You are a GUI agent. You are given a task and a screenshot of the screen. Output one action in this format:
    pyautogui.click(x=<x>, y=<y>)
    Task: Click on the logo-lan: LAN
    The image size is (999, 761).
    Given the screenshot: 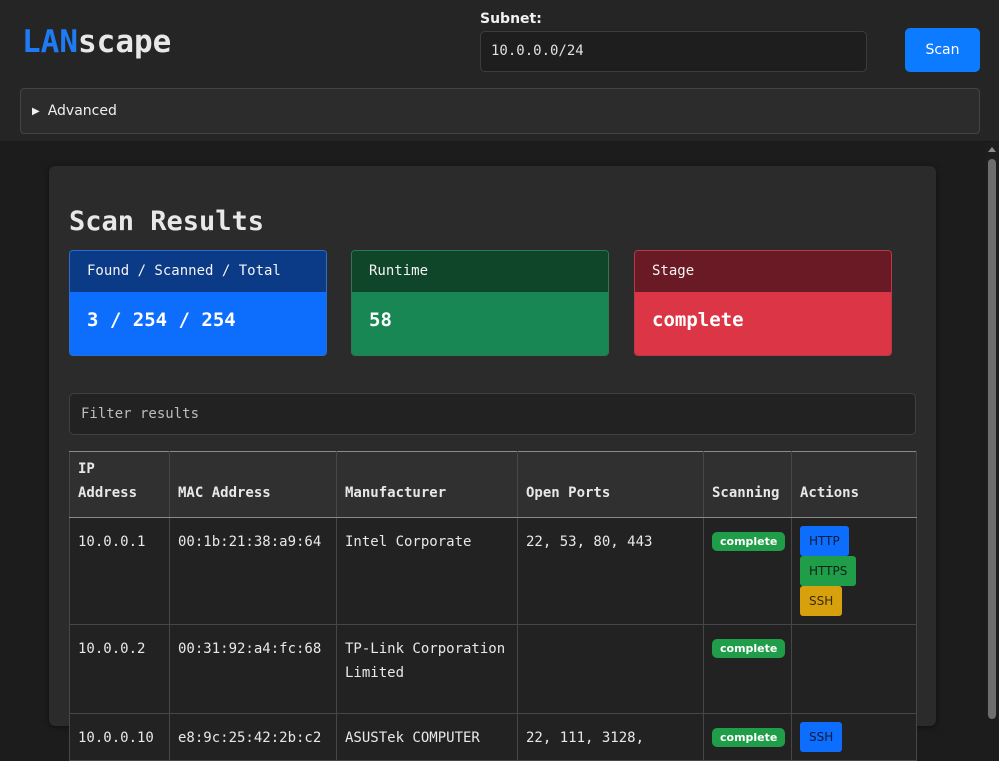 What is the action you would take?
    pyautogui.click(x=50, y=42)
    